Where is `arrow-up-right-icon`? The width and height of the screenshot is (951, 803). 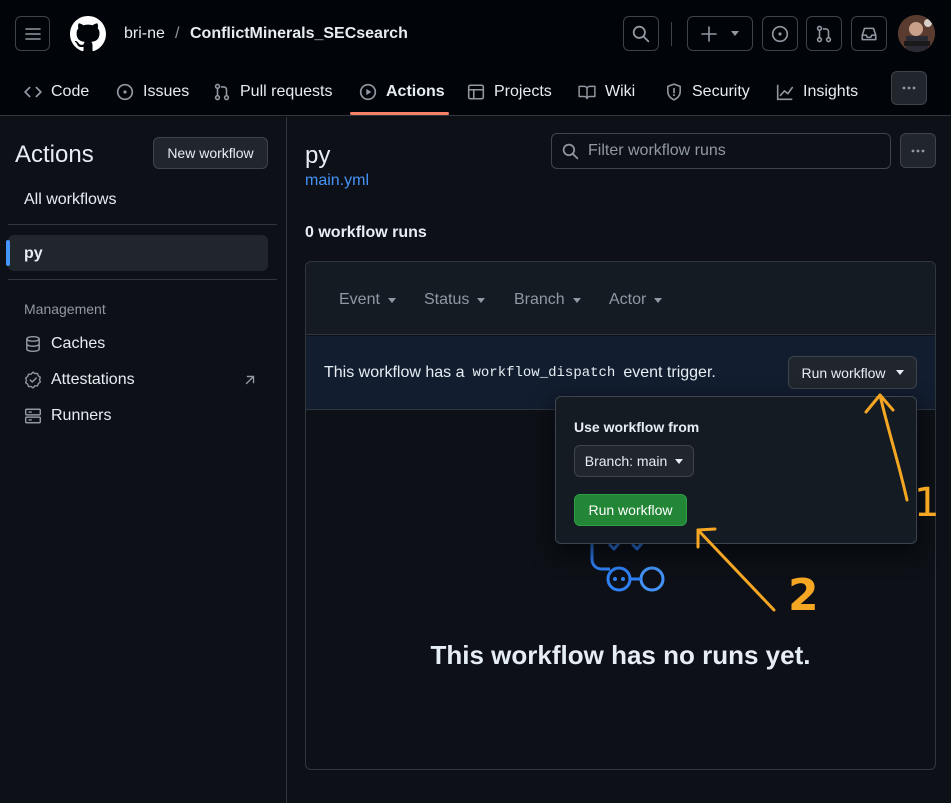
arrow-up-right-icon is located at coordinates (250, 380).